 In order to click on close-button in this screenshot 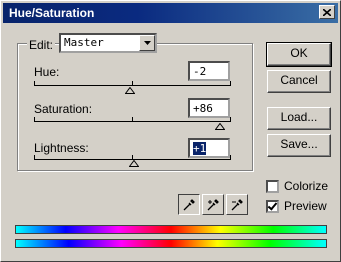, I will do `click(327, 12)`.